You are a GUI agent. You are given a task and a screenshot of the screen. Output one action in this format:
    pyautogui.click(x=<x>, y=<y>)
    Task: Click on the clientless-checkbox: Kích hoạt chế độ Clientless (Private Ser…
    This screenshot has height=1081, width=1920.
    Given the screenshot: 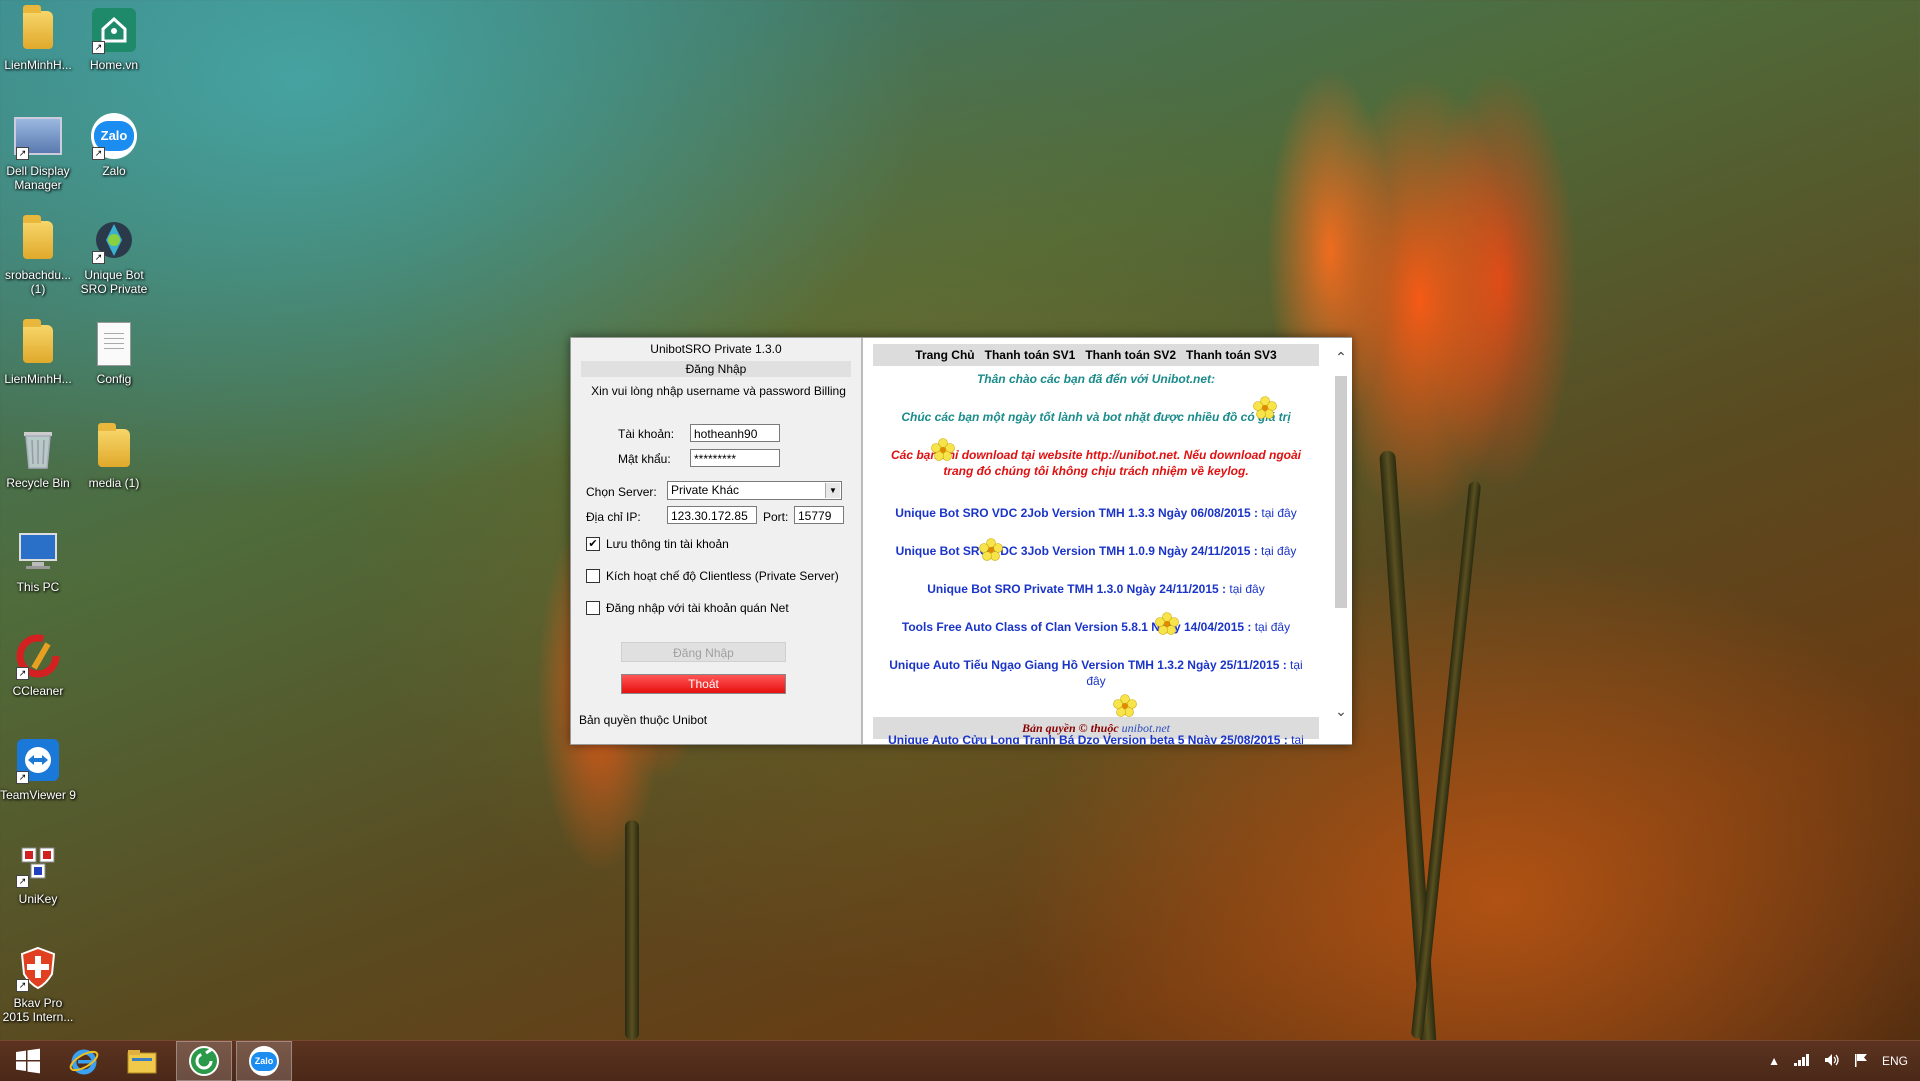 What is the action you would take?
    pyautogui.click(x=712, y=576)
    